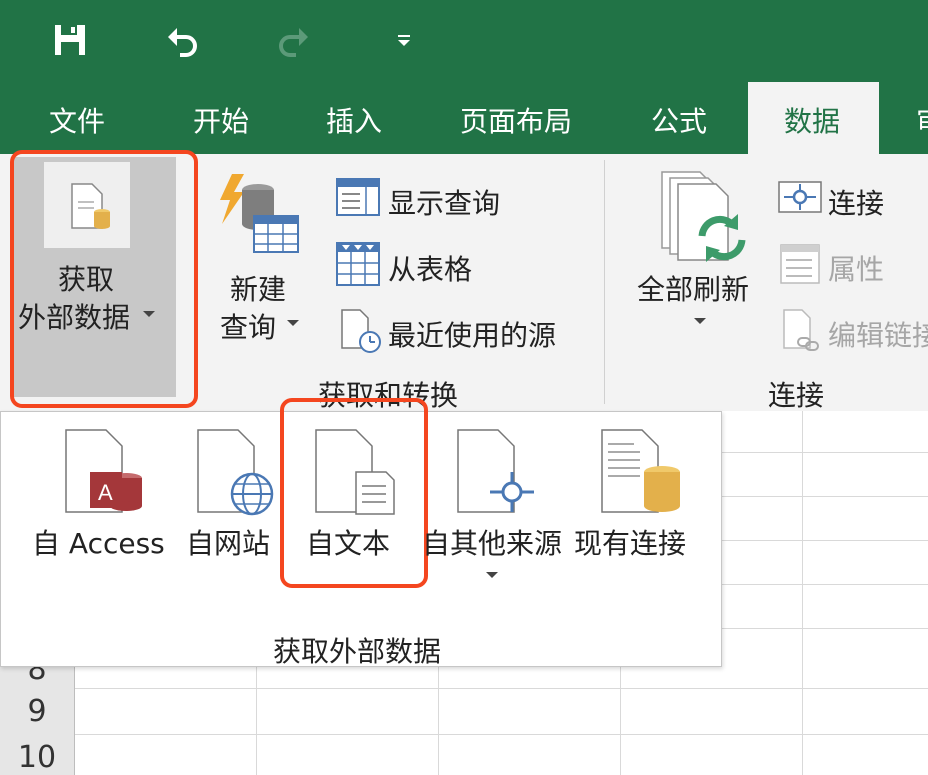 The image size is (928, 775). Describe the element at coordinates (856, 268) in the screenshot. I see `properties-button: 属性` at that location.